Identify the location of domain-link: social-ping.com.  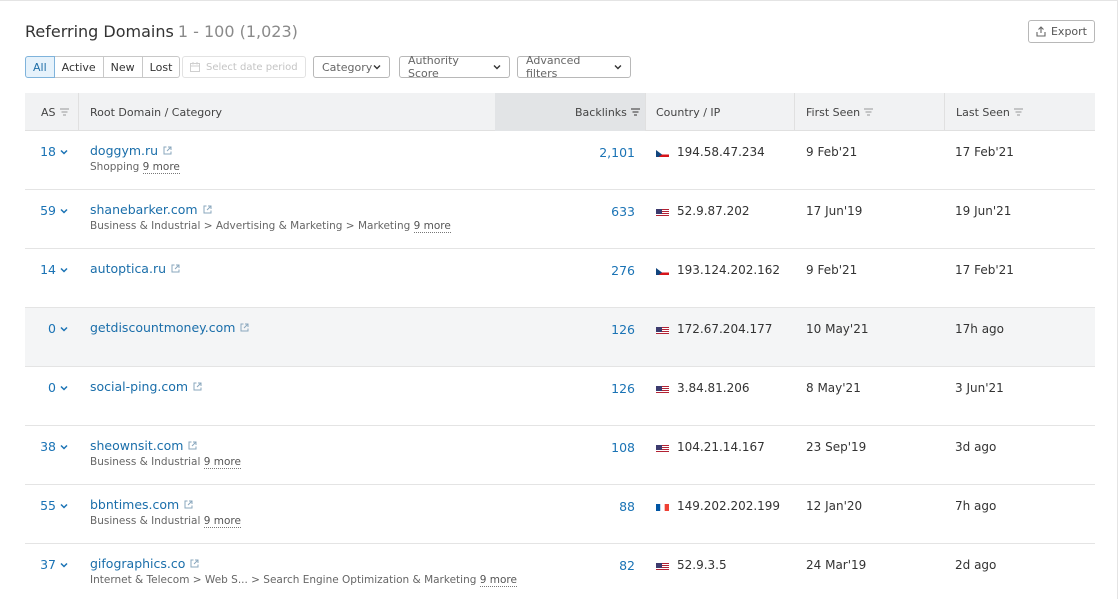
(139, 386).